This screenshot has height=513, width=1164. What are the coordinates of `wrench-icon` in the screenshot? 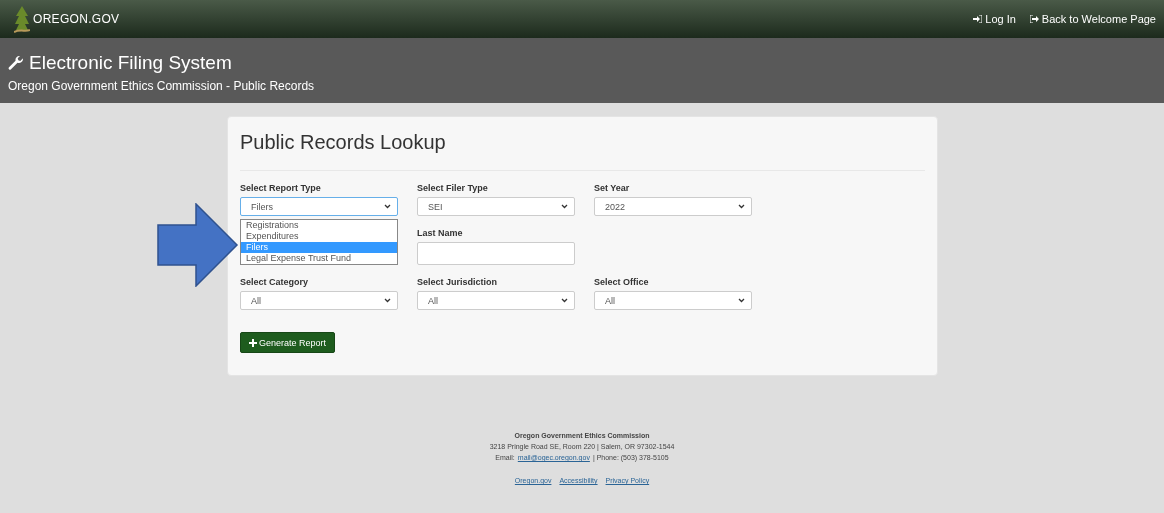 It's located at (16, 63).